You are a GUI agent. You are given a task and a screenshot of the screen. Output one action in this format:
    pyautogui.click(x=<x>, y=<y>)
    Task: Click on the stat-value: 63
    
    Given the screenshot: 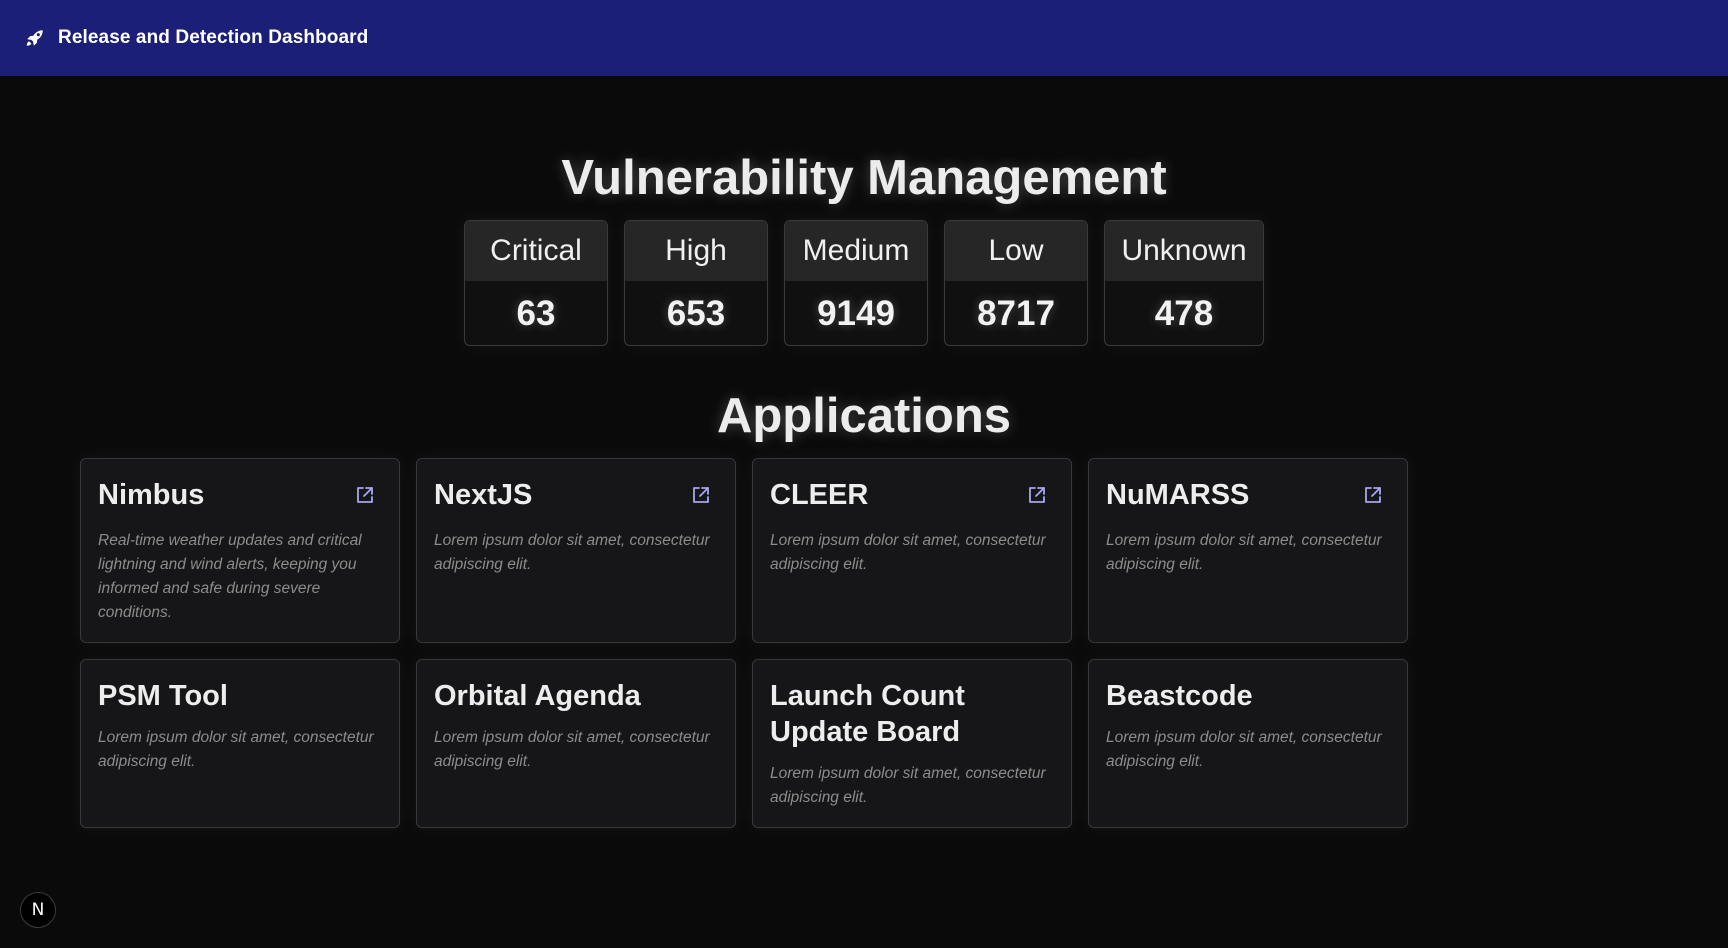 What is the action you would take?
    pyautogui.click(x=536, y=313)
    